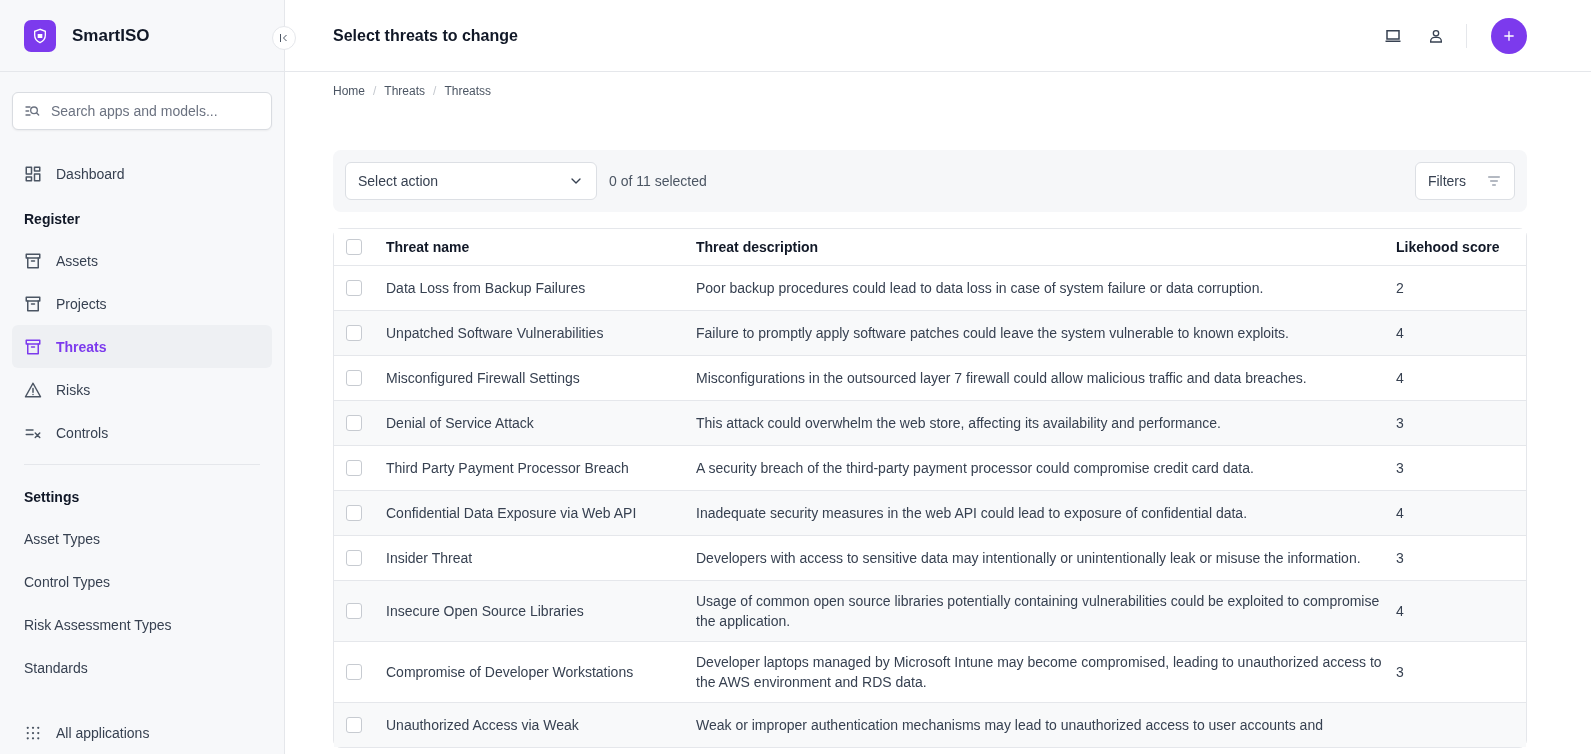 The width and height of the screenshot is (1591, 754). I want to click on grid-icon, so click(33, 173).